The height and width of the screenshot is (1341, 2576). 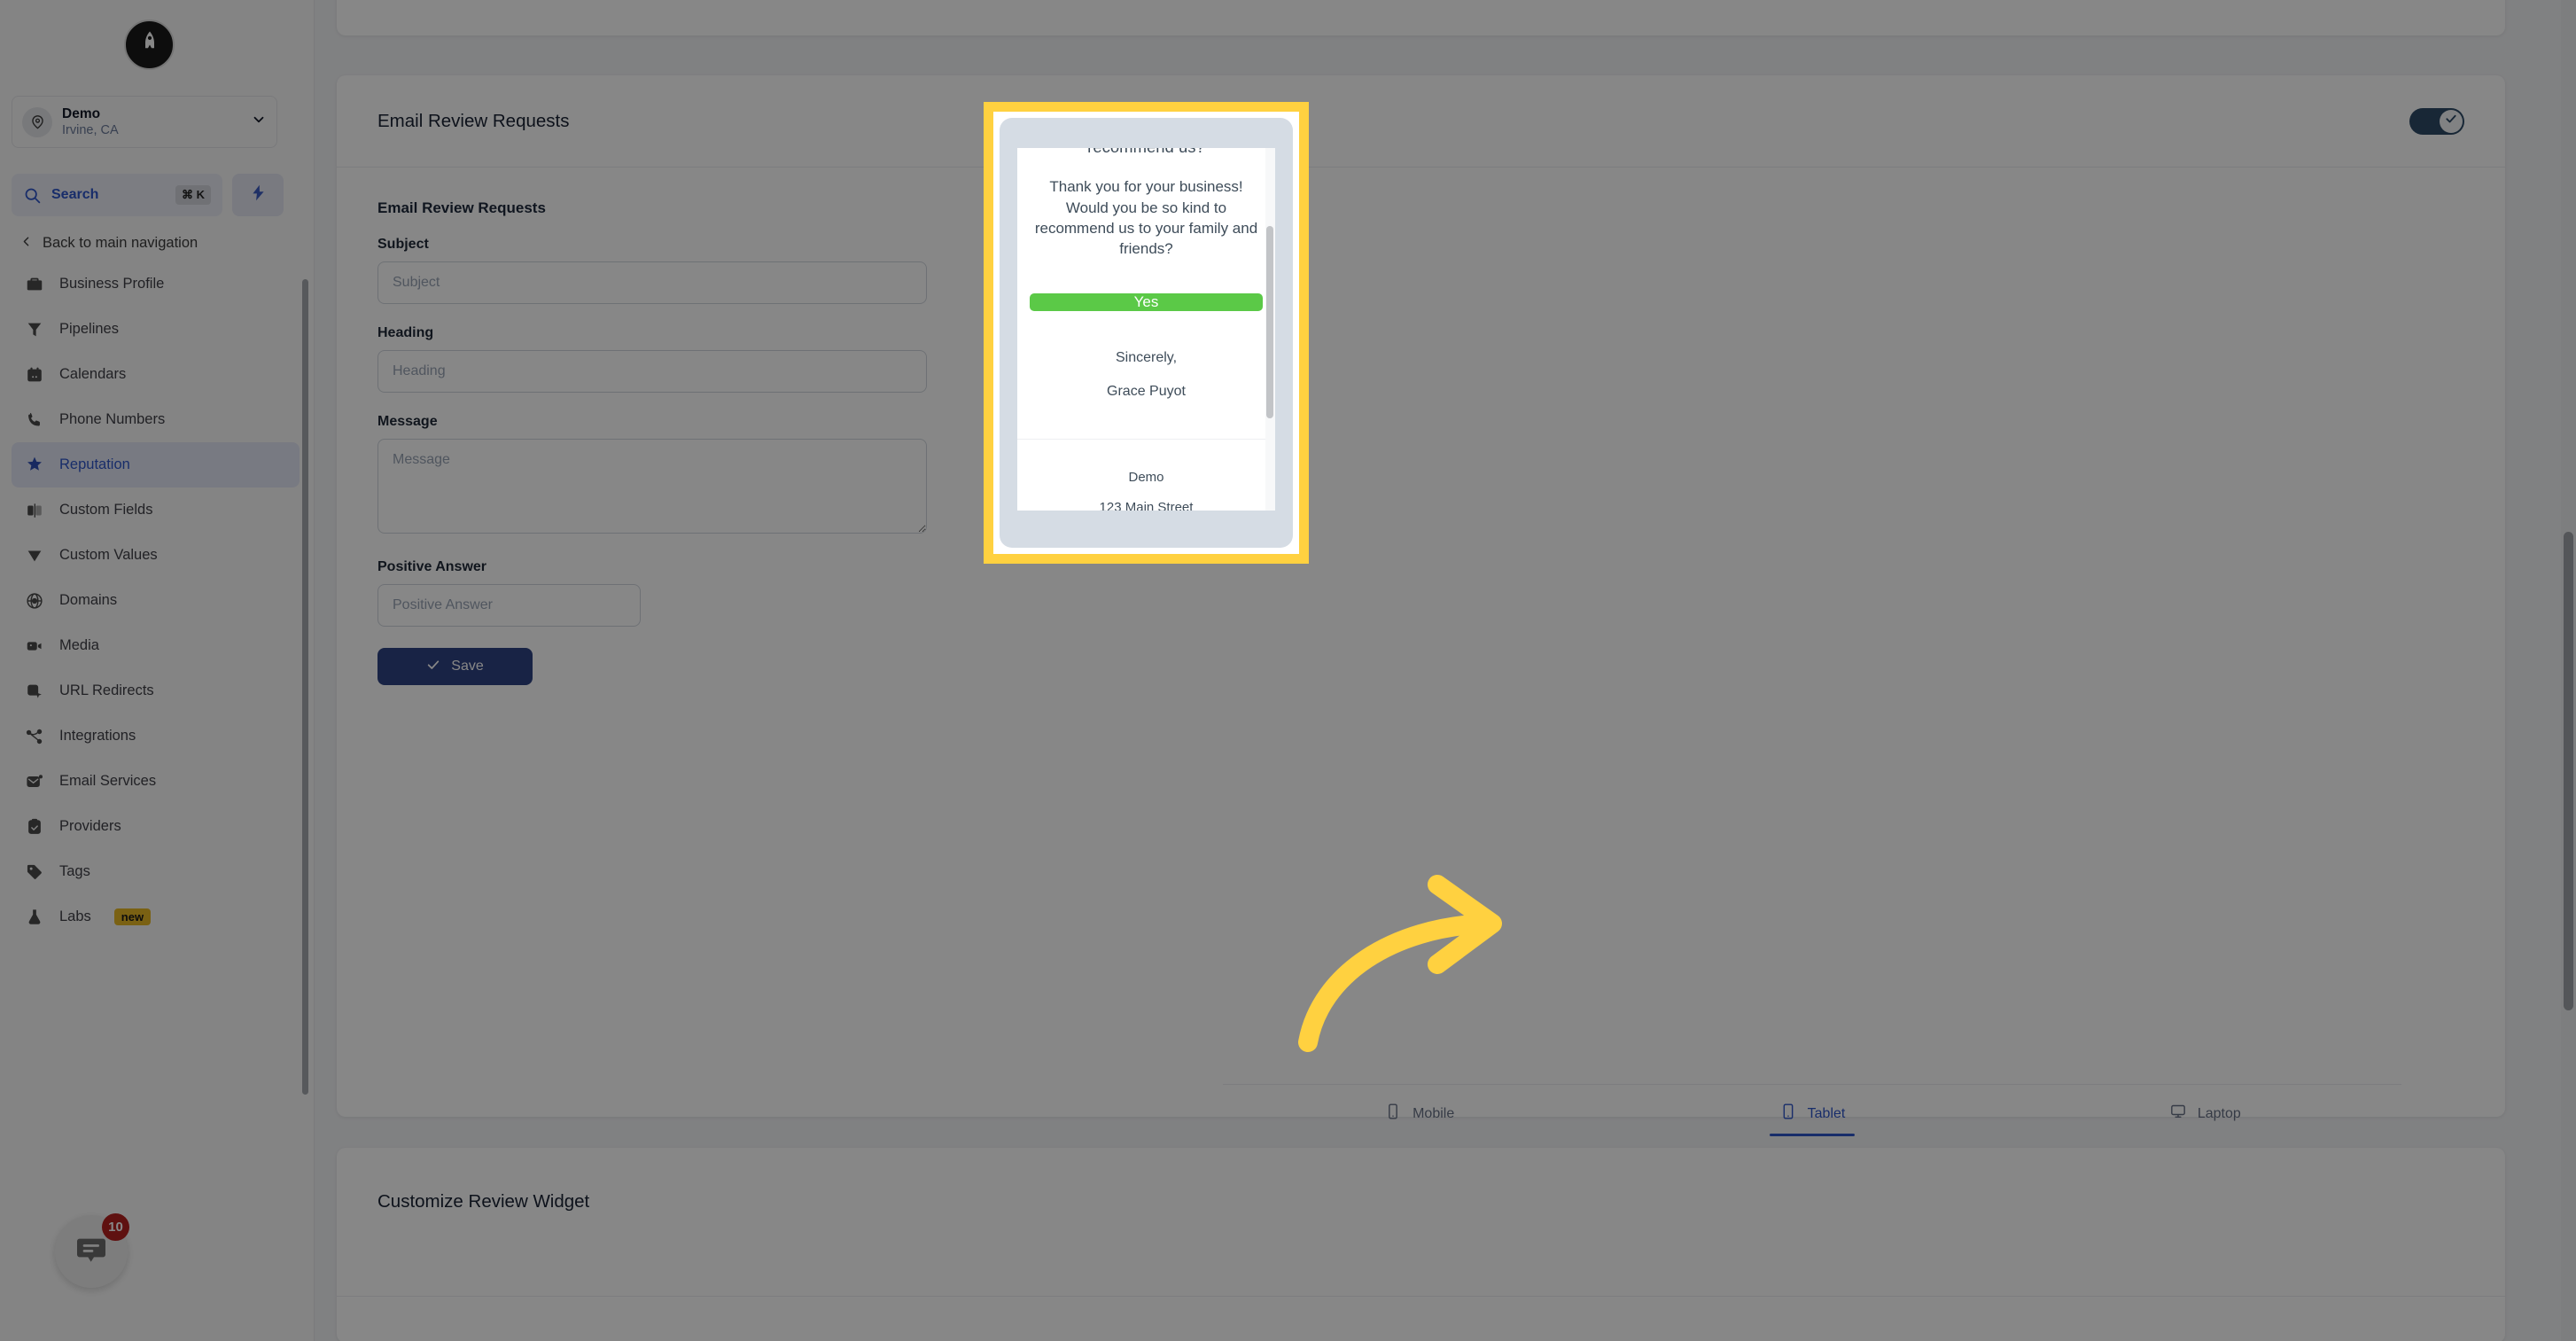 I want to click on save-button: Save, so click(x=455, y=666).